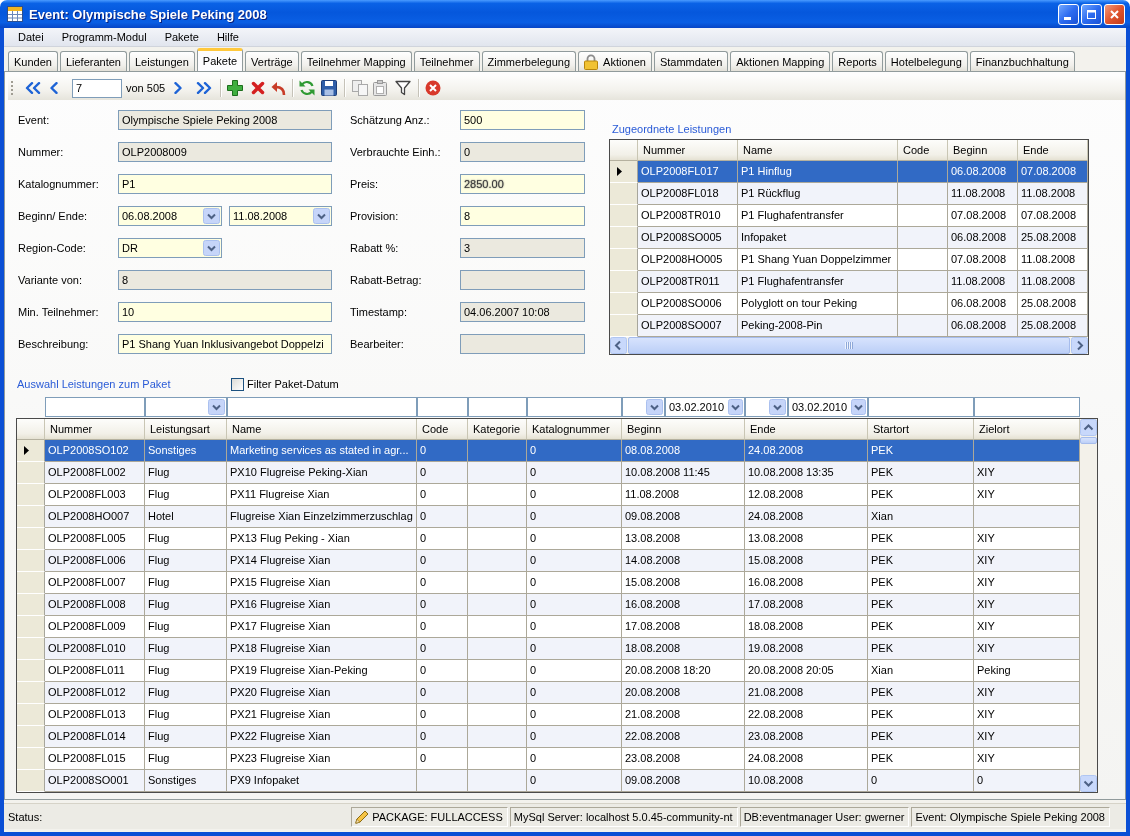 The width and height of the screenshot is (1130, 836). Describe the element at coordinates (522, 280) in the screenshot. I see `text-field` at that location.